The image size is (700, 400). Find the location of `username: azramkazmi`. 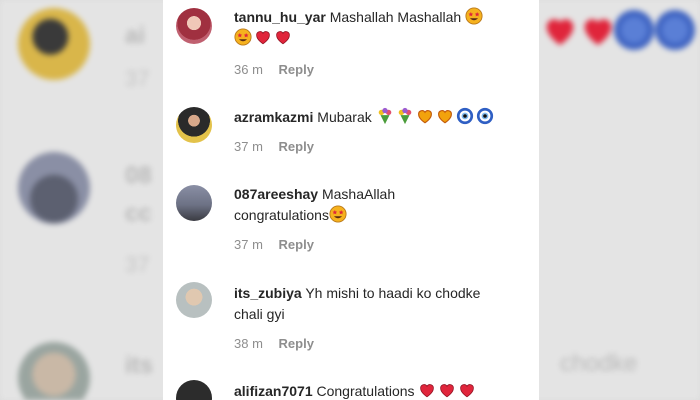

username: azramkazmi is located at coordinates (273, 117).